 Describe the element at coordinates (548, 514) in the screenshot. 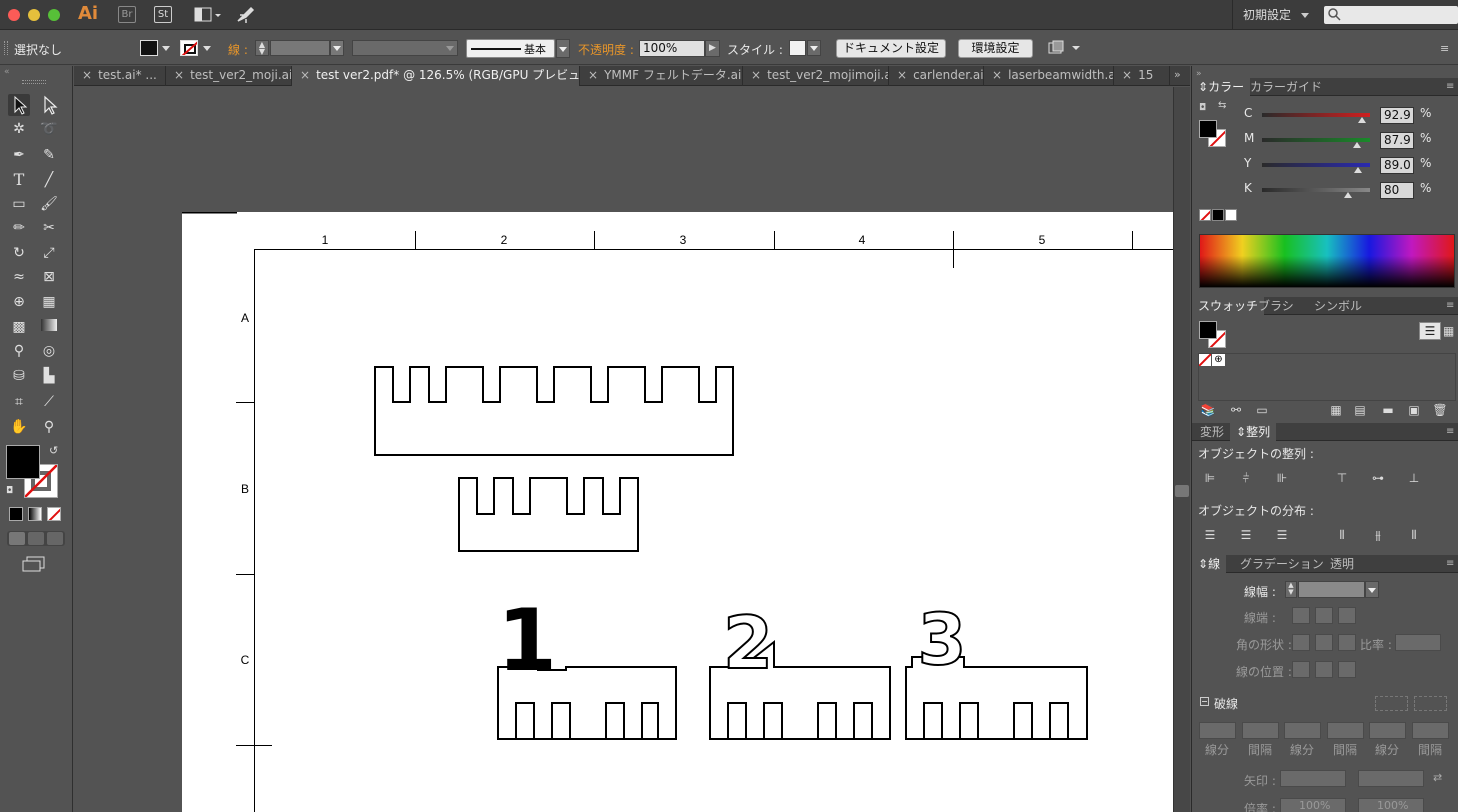

I see `comb-shape-small` at that location.